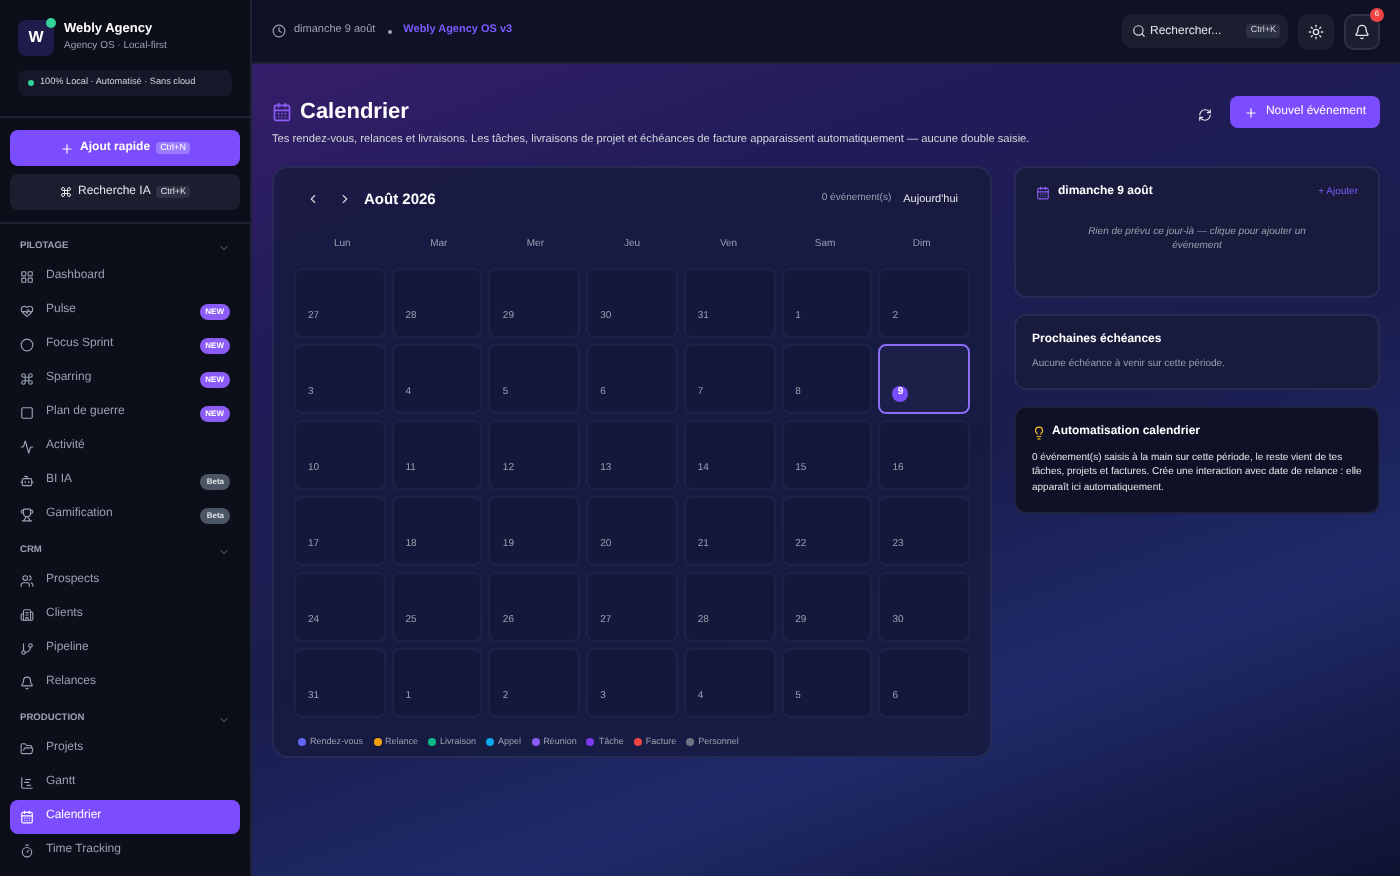 This screenshot has width=1400, height=876. Describe the element at coordinates (36, 38) in the screenshot. I see `logo: W` at that location.